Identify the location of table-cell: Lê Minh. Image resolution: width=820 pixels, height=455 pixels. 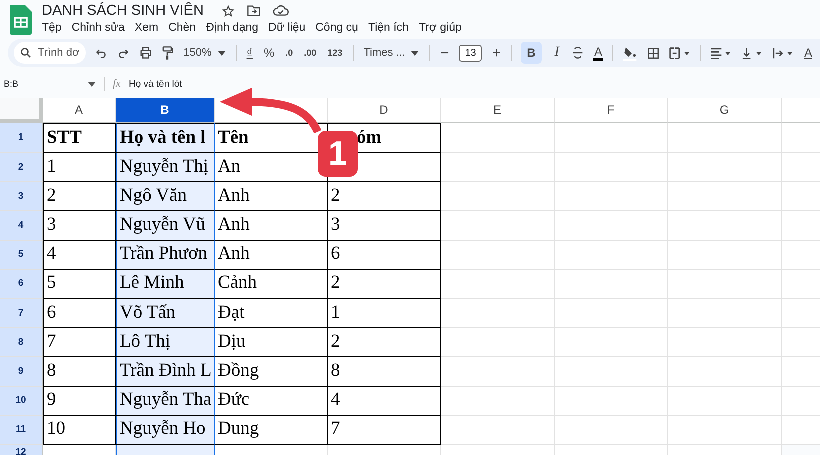
(165, 284).